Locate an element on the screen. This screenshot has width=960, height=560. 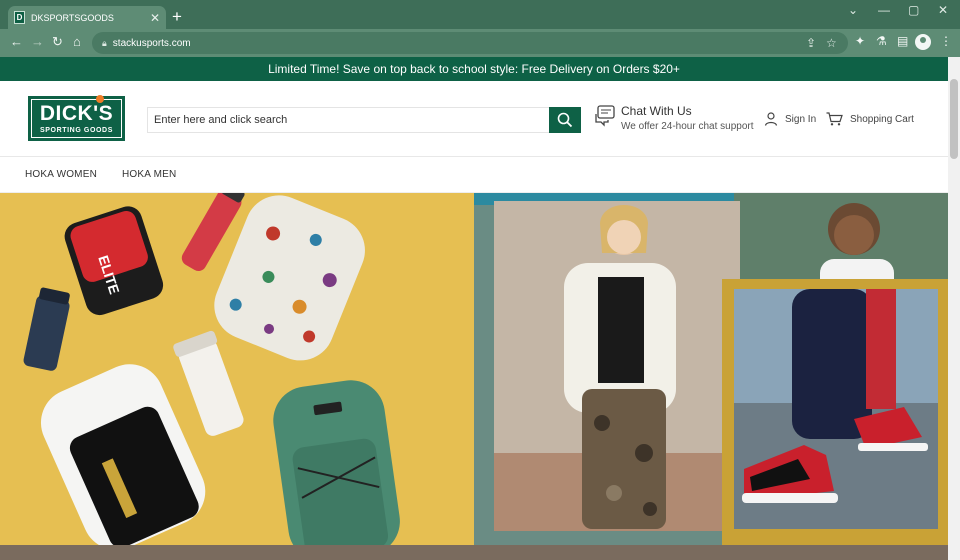
site-header: DICK'S SPORTING GOODS Chat With Us We is located at coordinates (474, 119).